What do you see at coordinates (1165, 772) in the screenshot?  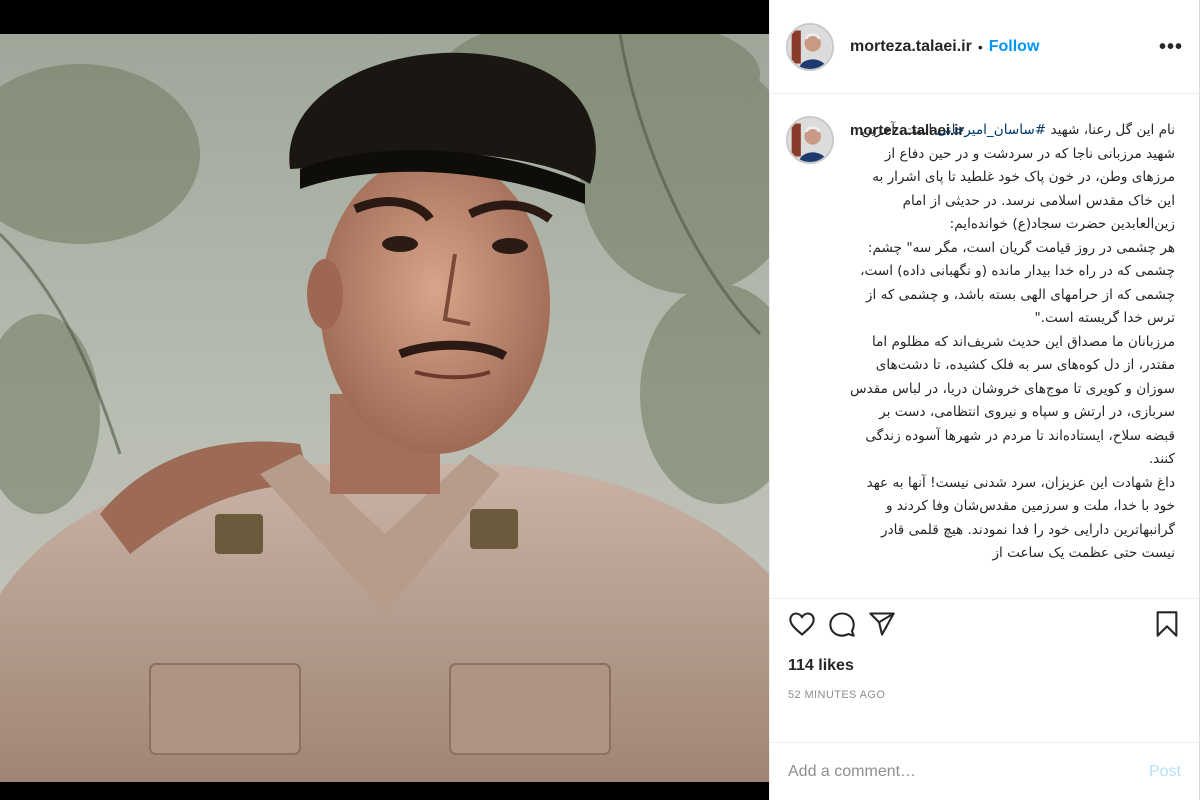 I see `post-comment-button: Post` at bounding box center [1165, 772].